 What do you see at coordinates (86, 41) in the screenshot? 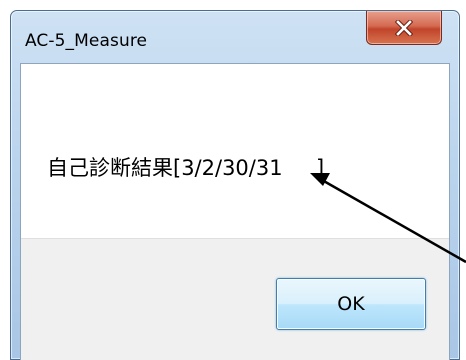
I see `window-title: AC-5_Measure` at bounding box center [86, 41].